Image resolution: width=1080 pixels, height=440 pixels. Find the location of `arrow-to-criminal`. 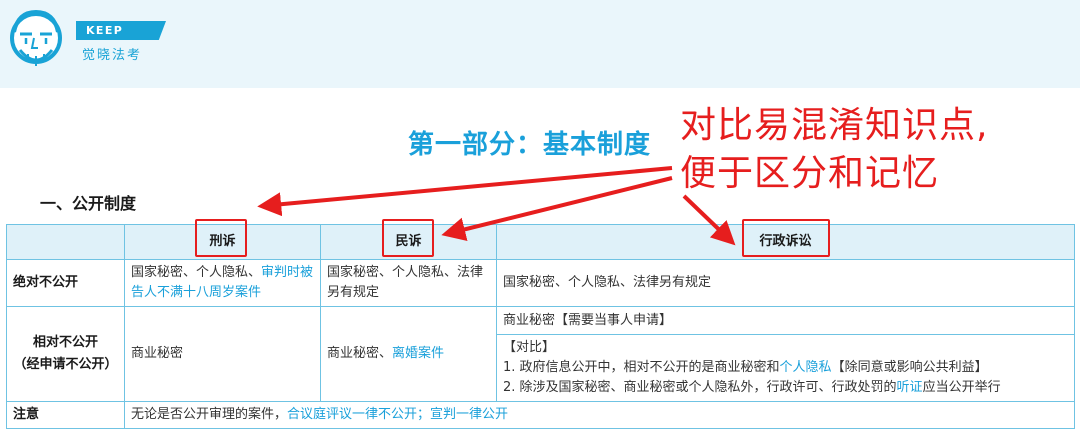

arrow-to-criminal is located at coordinates (465, 191).